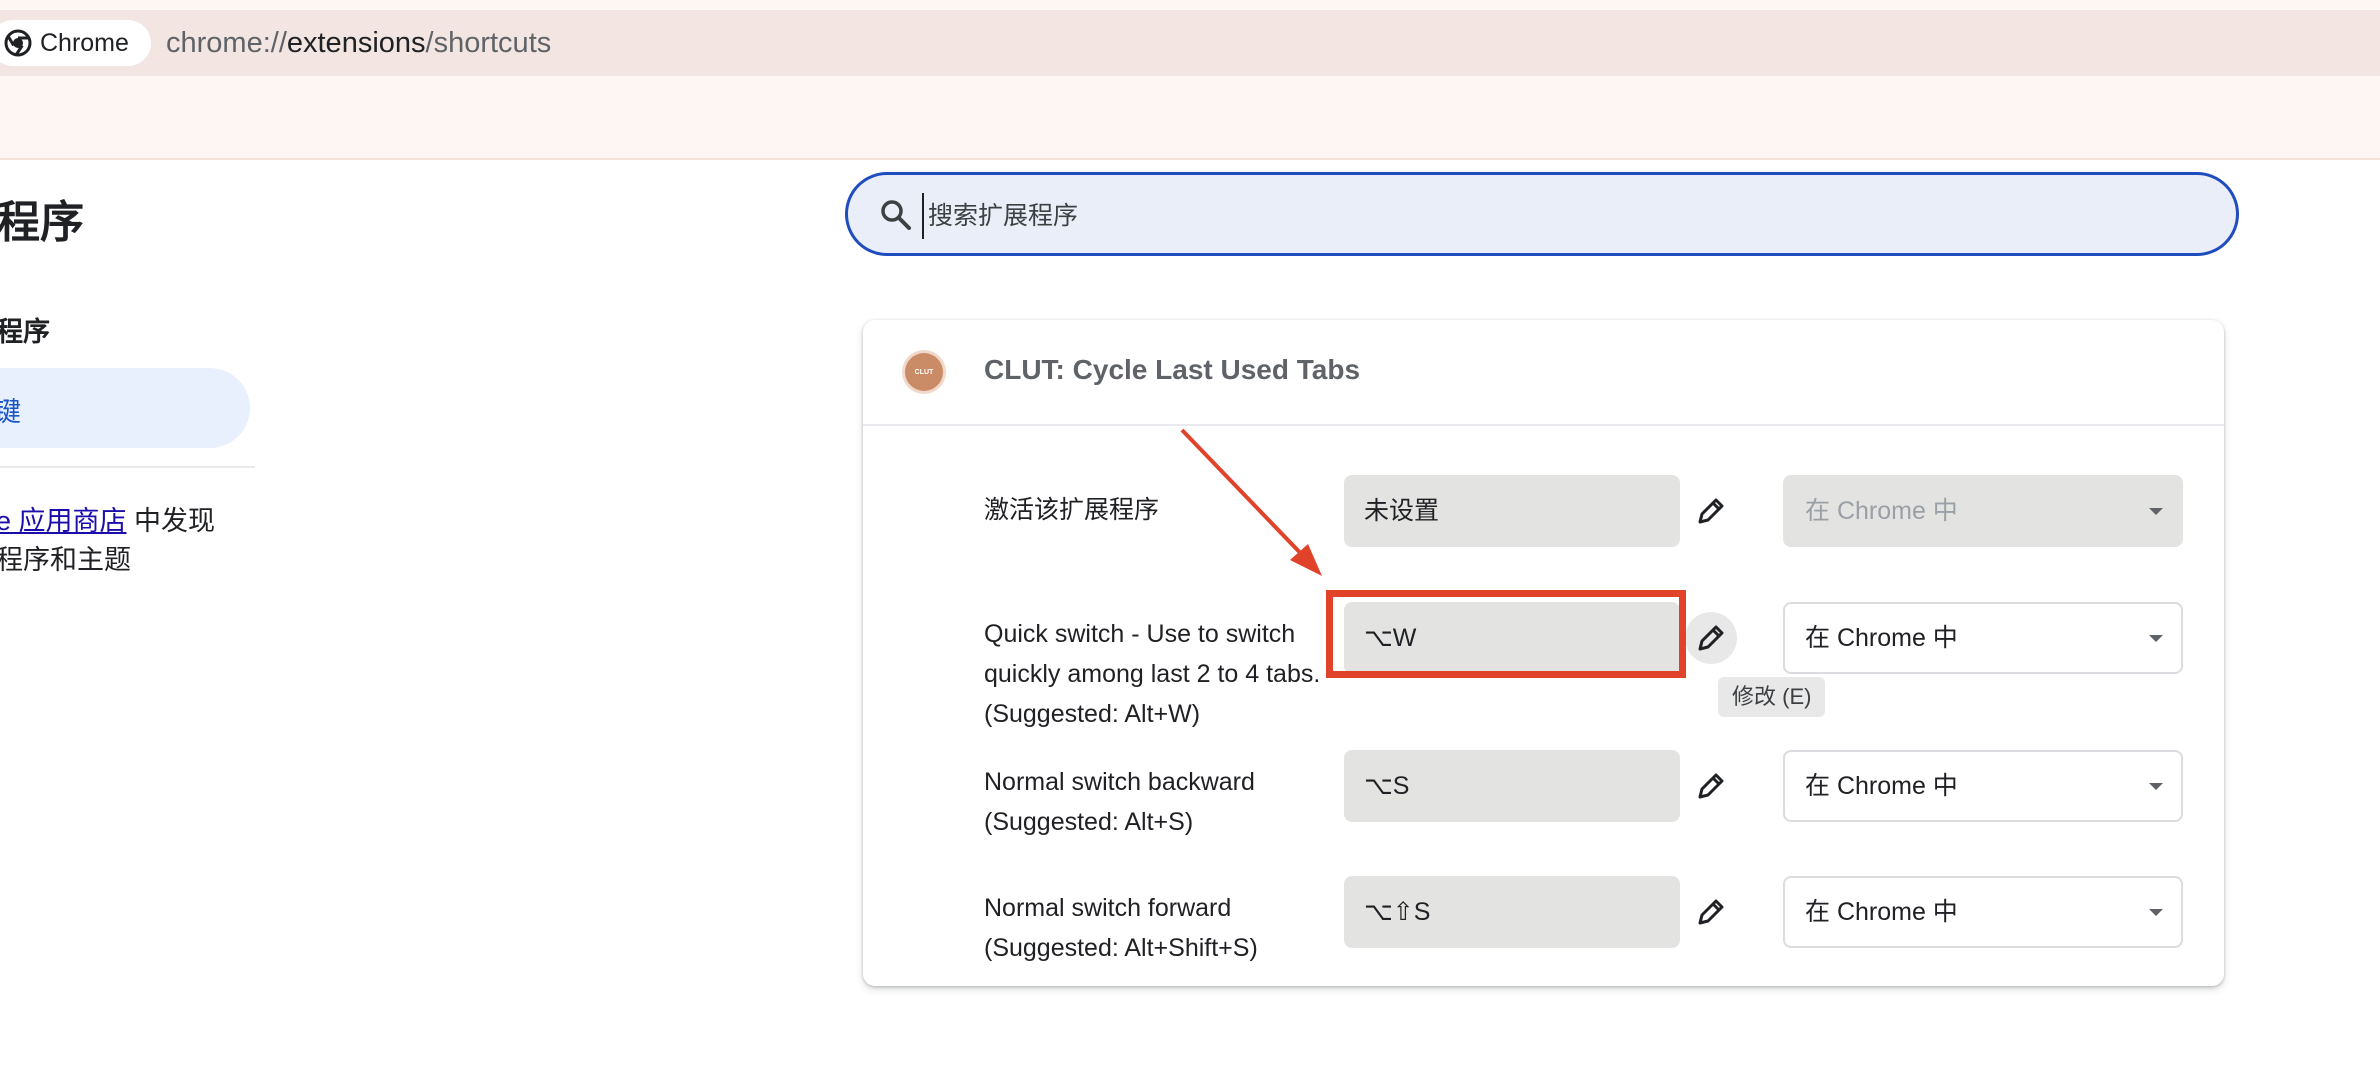 This screenshot has width=2380, height=1076. Describe the element at coordinates (42, 222) in the screenshot. I see `page-title: 程序` at that location.